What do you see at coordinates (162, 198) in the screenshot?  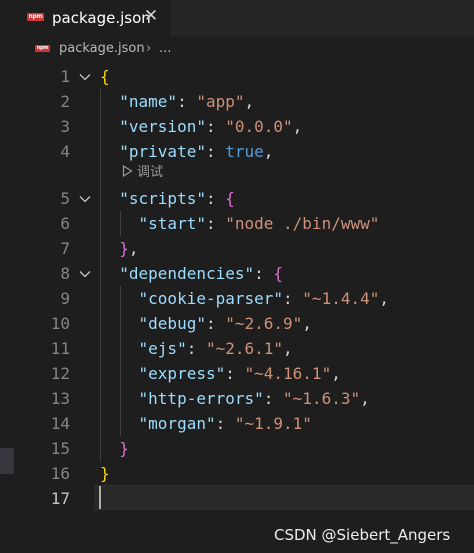 I see `code-token: "scripts"` at bounding box center [162, 198].